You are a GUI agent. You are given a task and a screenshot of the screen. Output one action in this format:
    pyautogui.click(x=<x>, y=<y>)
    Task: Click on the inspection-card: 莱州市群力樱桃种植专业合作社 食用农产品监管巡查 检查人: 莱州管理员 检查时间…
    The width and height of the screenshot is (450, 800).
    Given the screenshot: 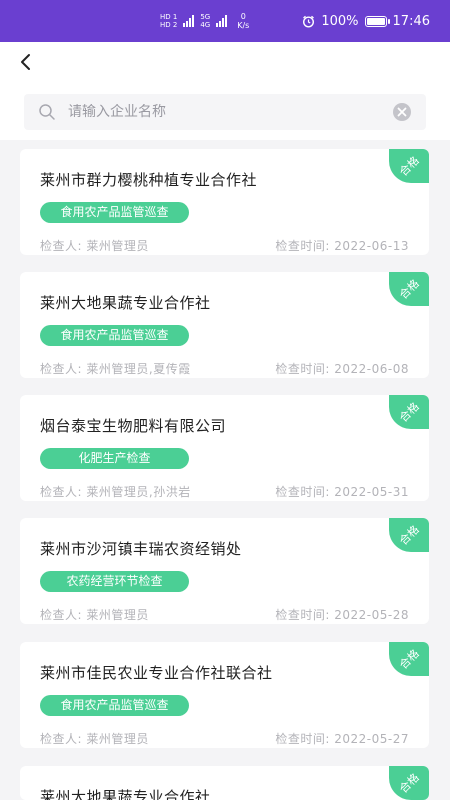 What is the action you would take?
    pyautogui.click(x=224, y=202)
    